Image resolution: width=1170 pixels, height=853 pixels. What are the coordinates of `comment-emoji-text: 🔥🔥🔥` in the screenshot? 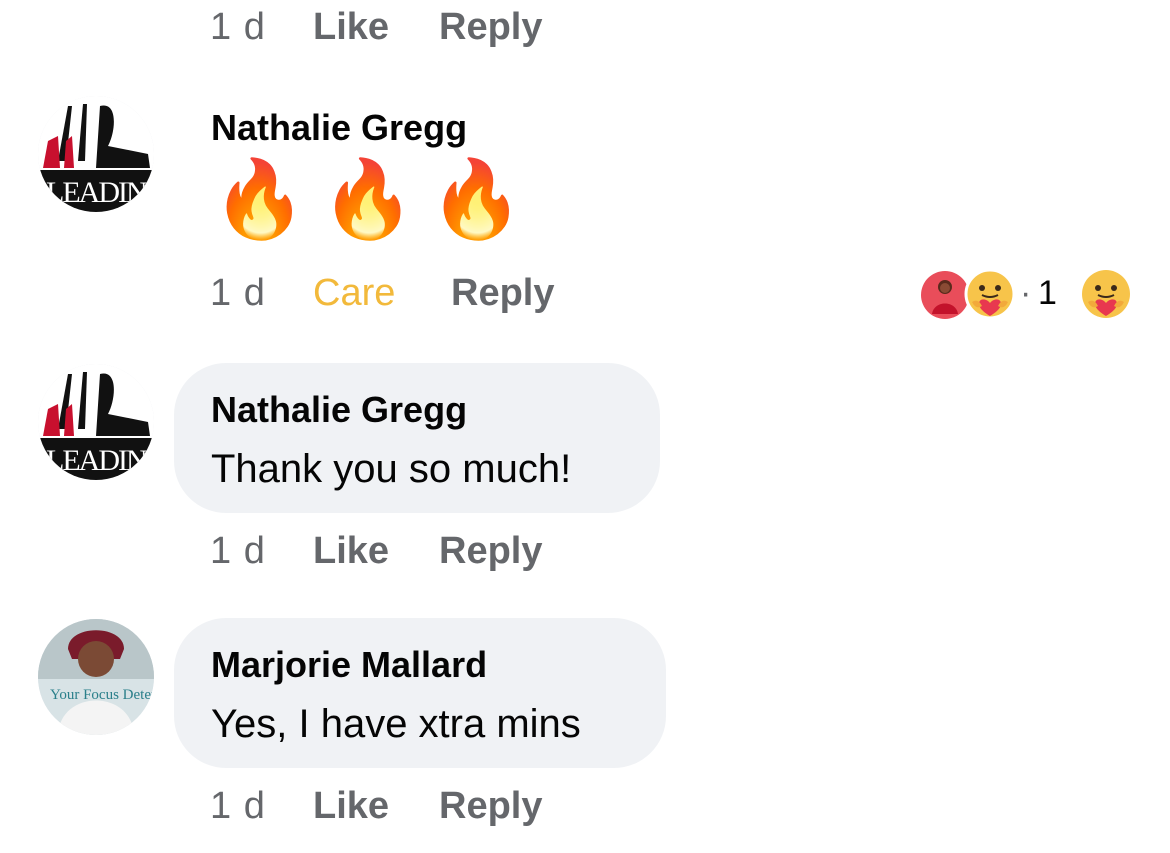 It's located at (375, 199).